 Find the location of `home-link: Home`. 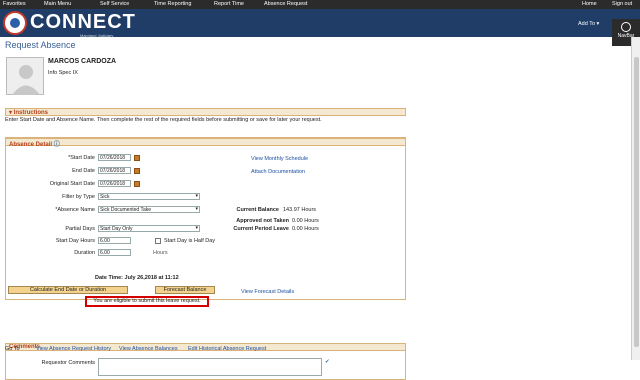

home-link: Home is located at coordinates (589, 4).